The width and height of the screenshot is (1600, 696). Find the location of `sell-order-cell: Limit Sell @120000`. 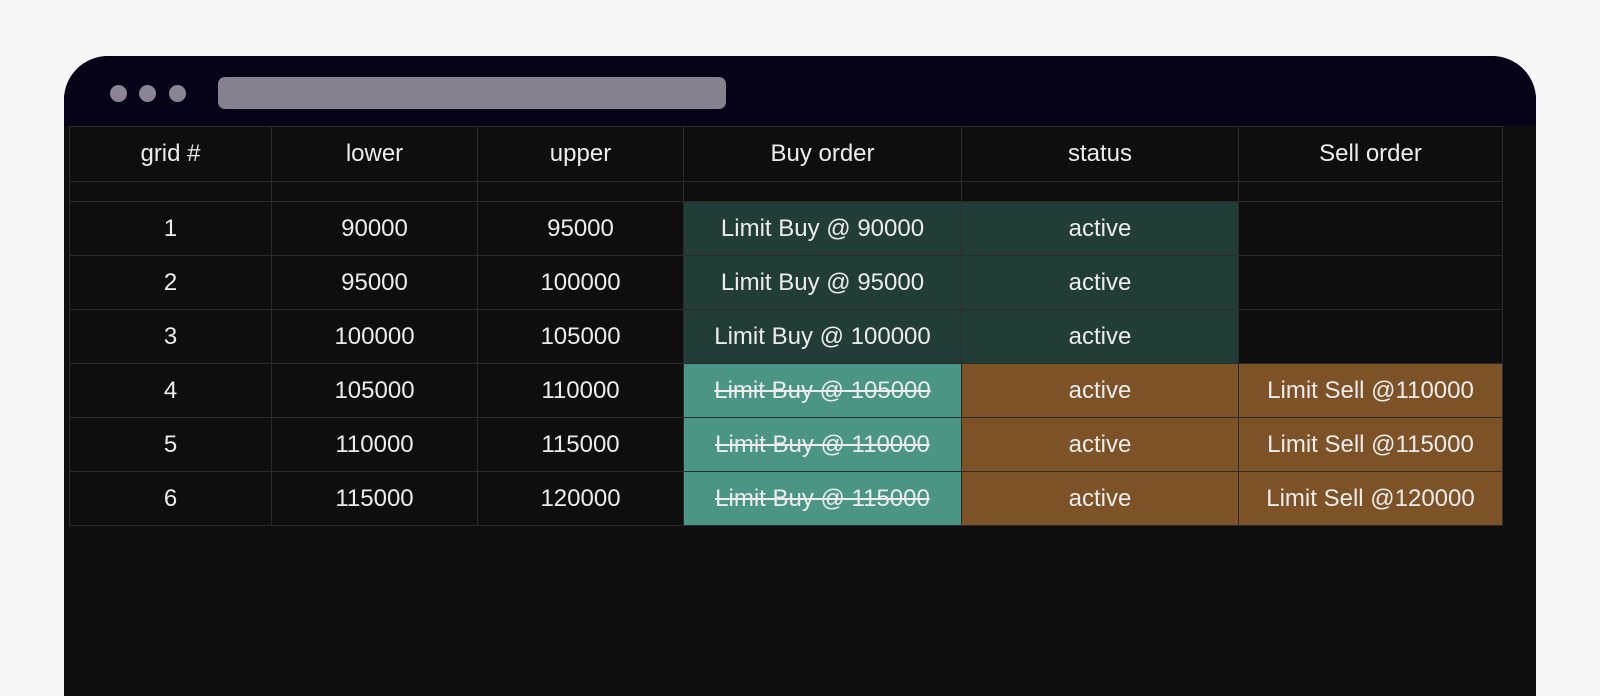

sell-order-cell: Limit Sell @120000 is located at coordinates (1370, 498).